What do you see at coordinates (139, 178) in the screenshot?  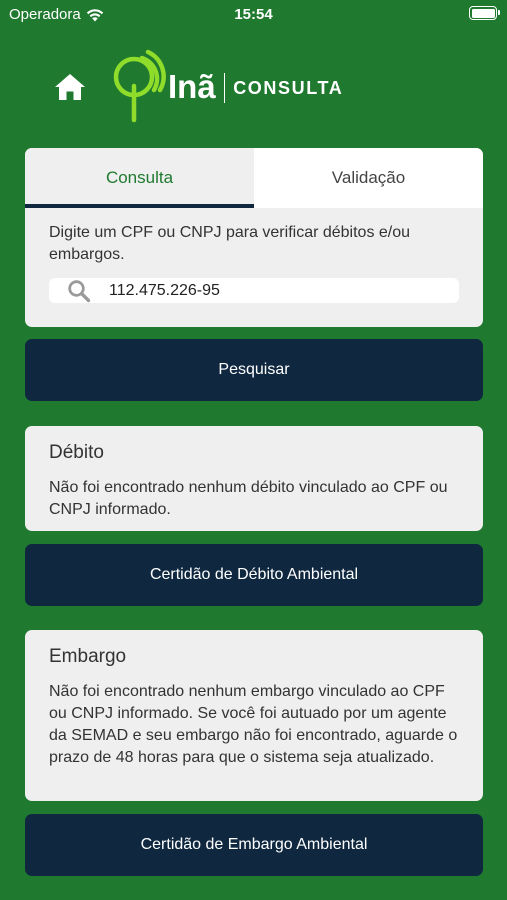 I see `tab-consulta: Consulta` at bounding box center [139, 178].